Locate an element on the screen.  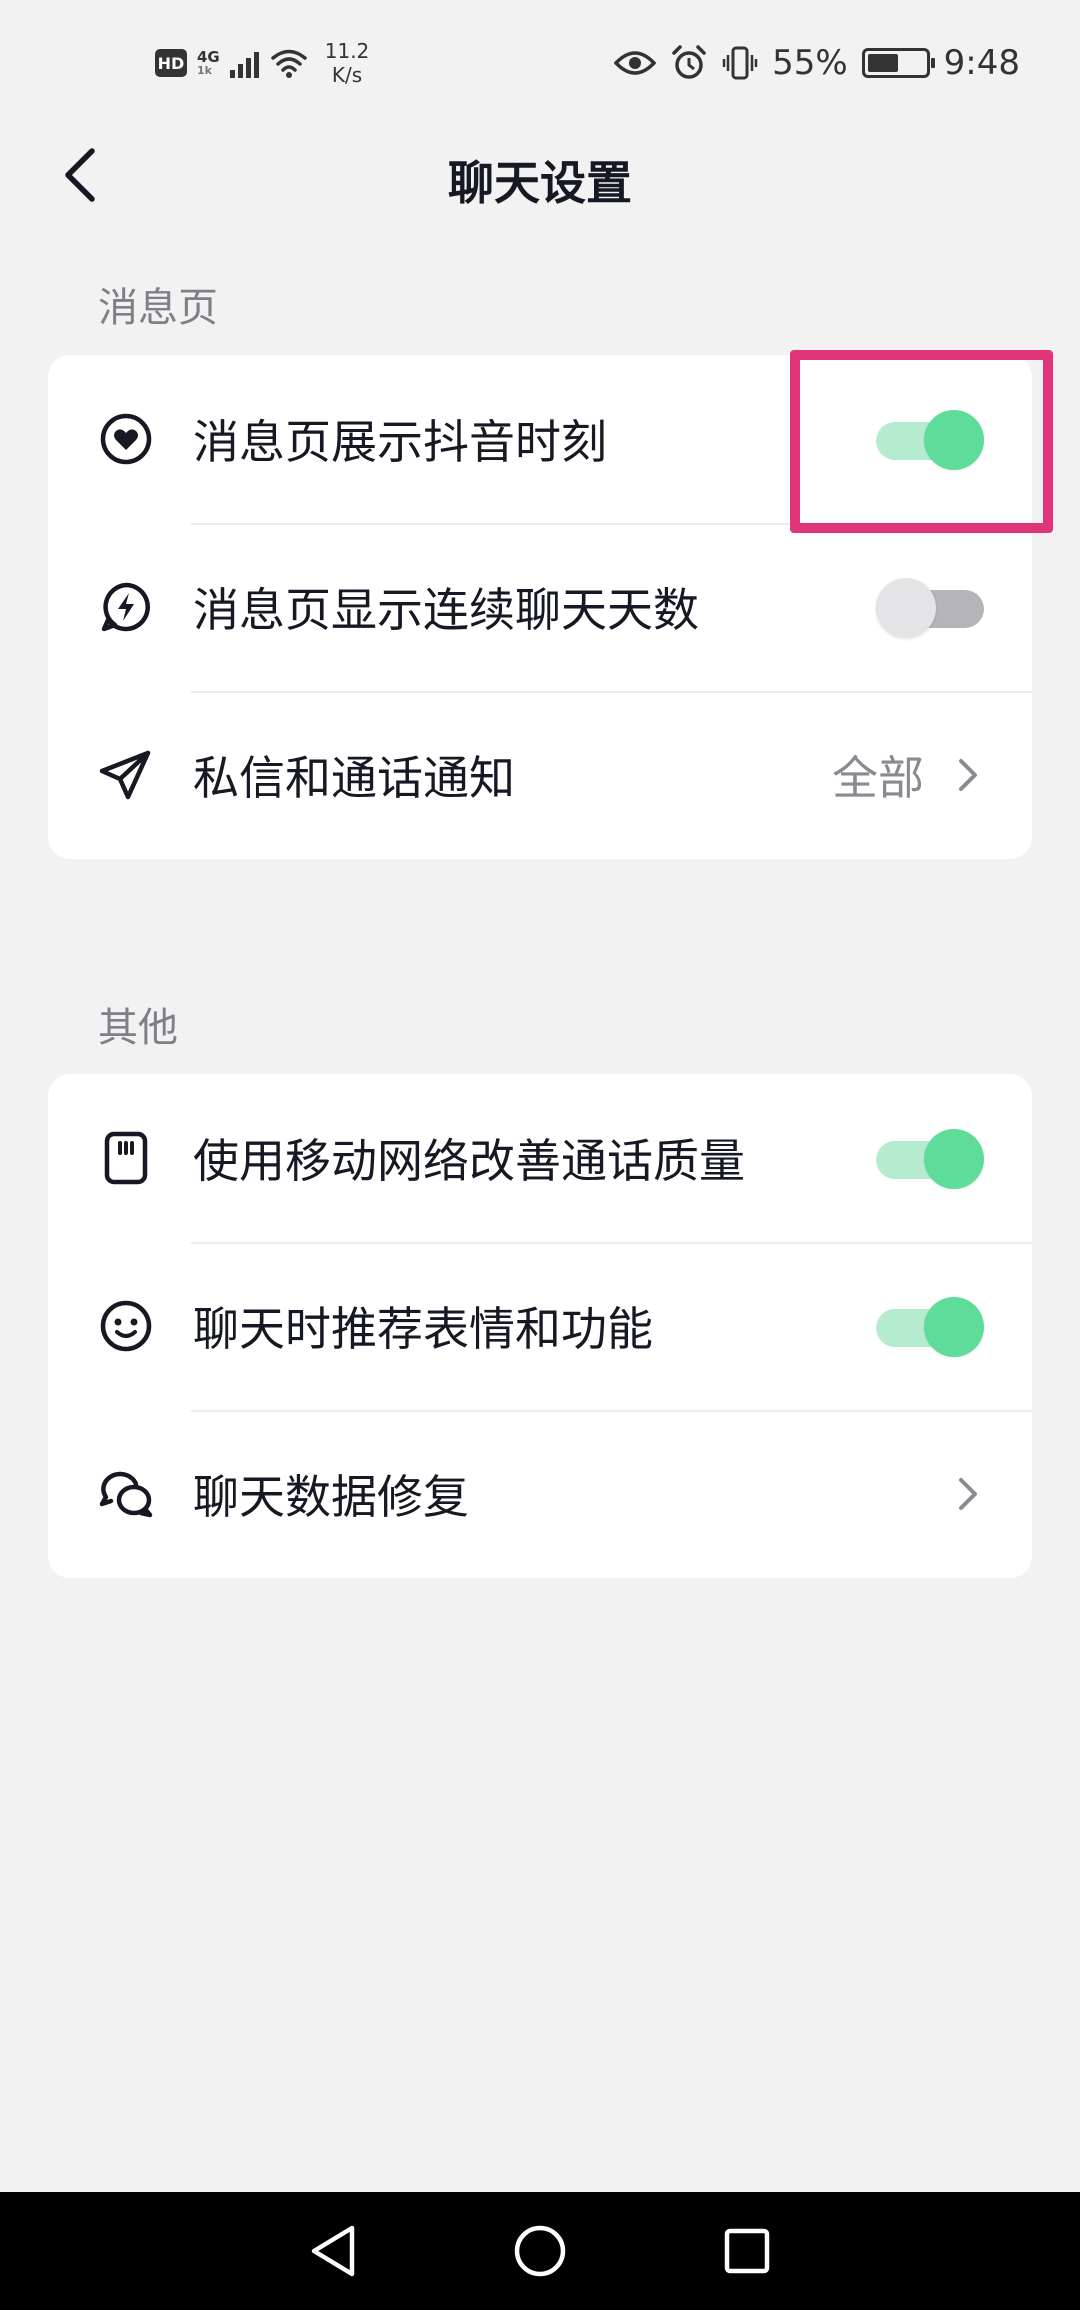
setting-label: 聊天时推荐表情和功能 is located at coordinates (423, 1329).